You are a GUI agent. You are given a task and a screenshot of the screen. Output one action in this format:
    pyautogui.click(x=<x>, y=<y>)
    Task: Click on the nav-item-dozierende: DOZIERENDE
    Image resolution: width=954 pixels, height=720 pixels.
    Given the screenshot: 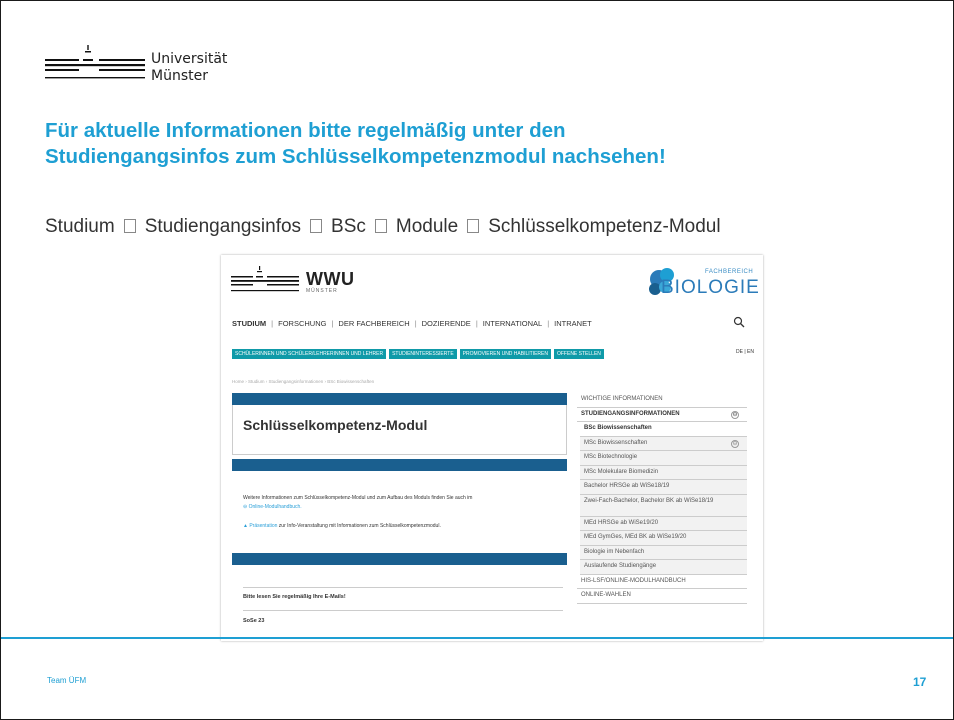 What is the action you would take?
    pyautogui.click(x=446, y=323)
    